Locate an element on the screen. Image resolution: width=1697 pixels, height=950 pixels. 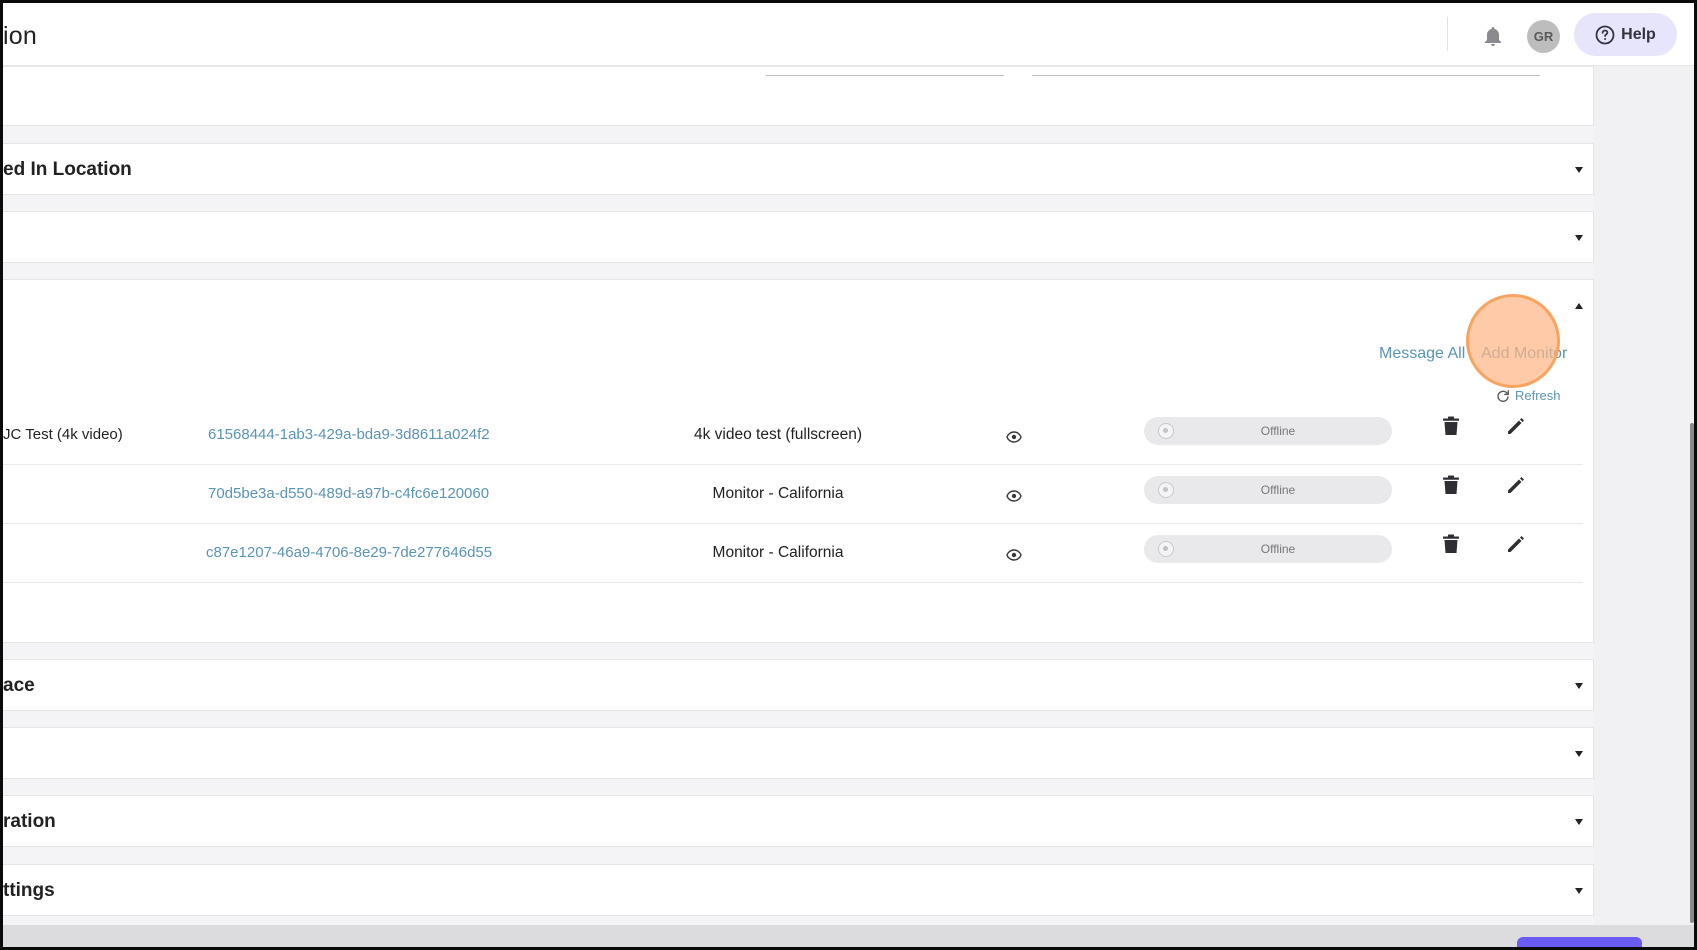
help-button: Help is located at coordinates (1625, 34).